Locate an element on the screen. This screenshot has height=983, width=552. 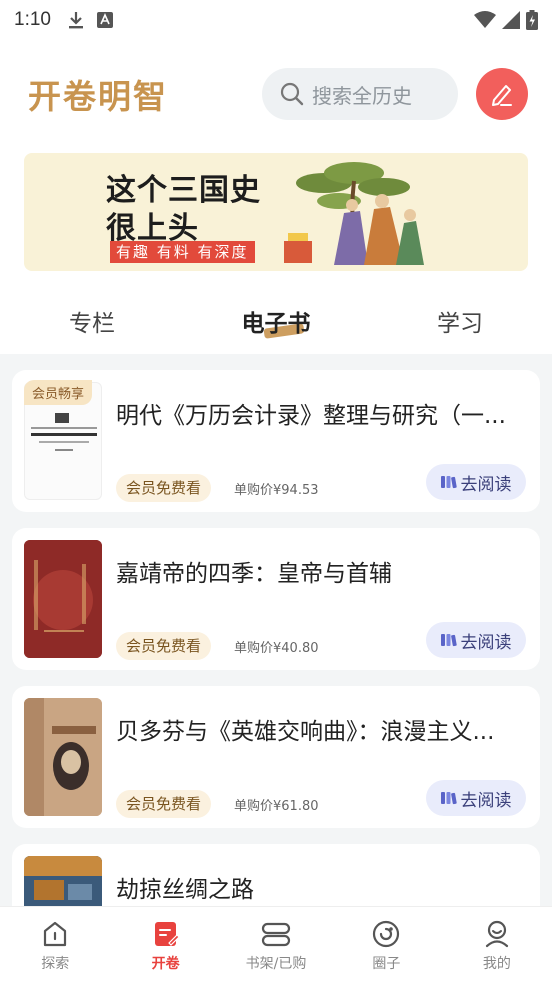
nav-label: 书架/已购 is located at coordinates (276, 964).